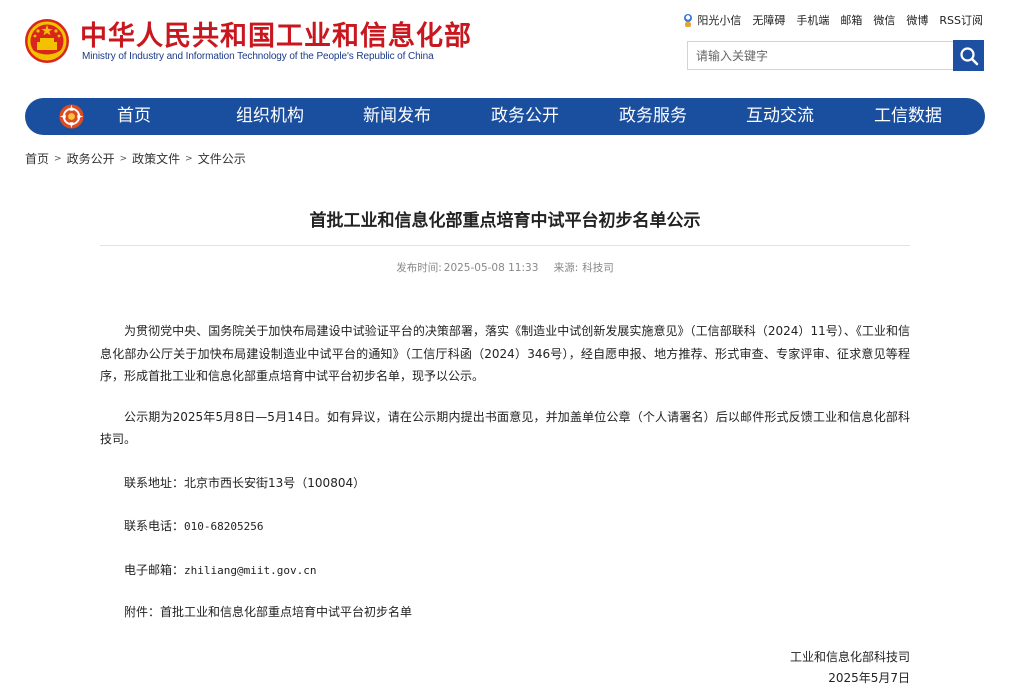  What do you see at coordinates (869, 677) in the screenshot?
I see `sign-date: 2025年5月7日` at bounding box center [869, 677].